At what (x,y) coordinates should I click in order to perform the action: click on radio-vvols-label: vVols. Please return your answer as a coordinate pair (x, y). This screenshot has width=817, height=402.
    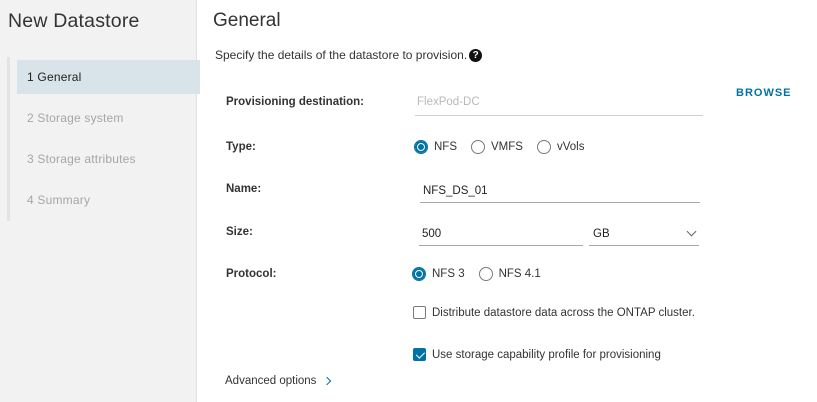
    Looking at the image, I should click on (570, 147).